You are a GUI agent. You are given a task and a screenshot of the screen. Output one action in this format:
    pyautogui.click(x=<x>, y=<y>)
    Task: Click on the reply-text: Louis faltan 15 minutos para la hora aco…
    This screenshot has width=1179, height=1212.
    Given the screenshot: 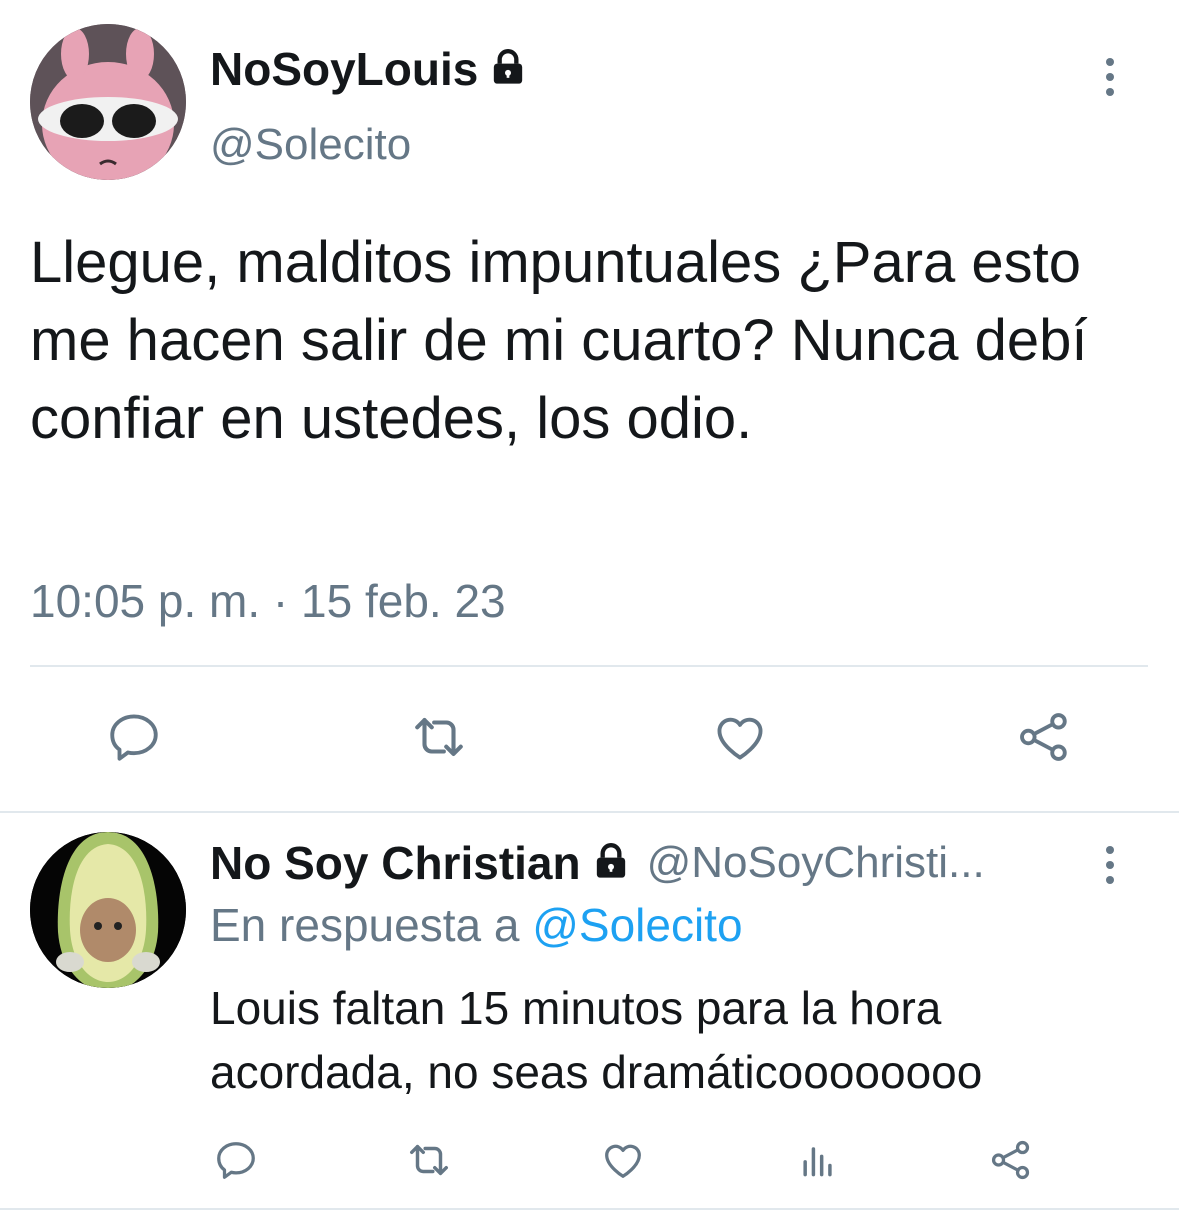 What is the action you would take?
    pyautogui.click(x=596, y=1040)
    